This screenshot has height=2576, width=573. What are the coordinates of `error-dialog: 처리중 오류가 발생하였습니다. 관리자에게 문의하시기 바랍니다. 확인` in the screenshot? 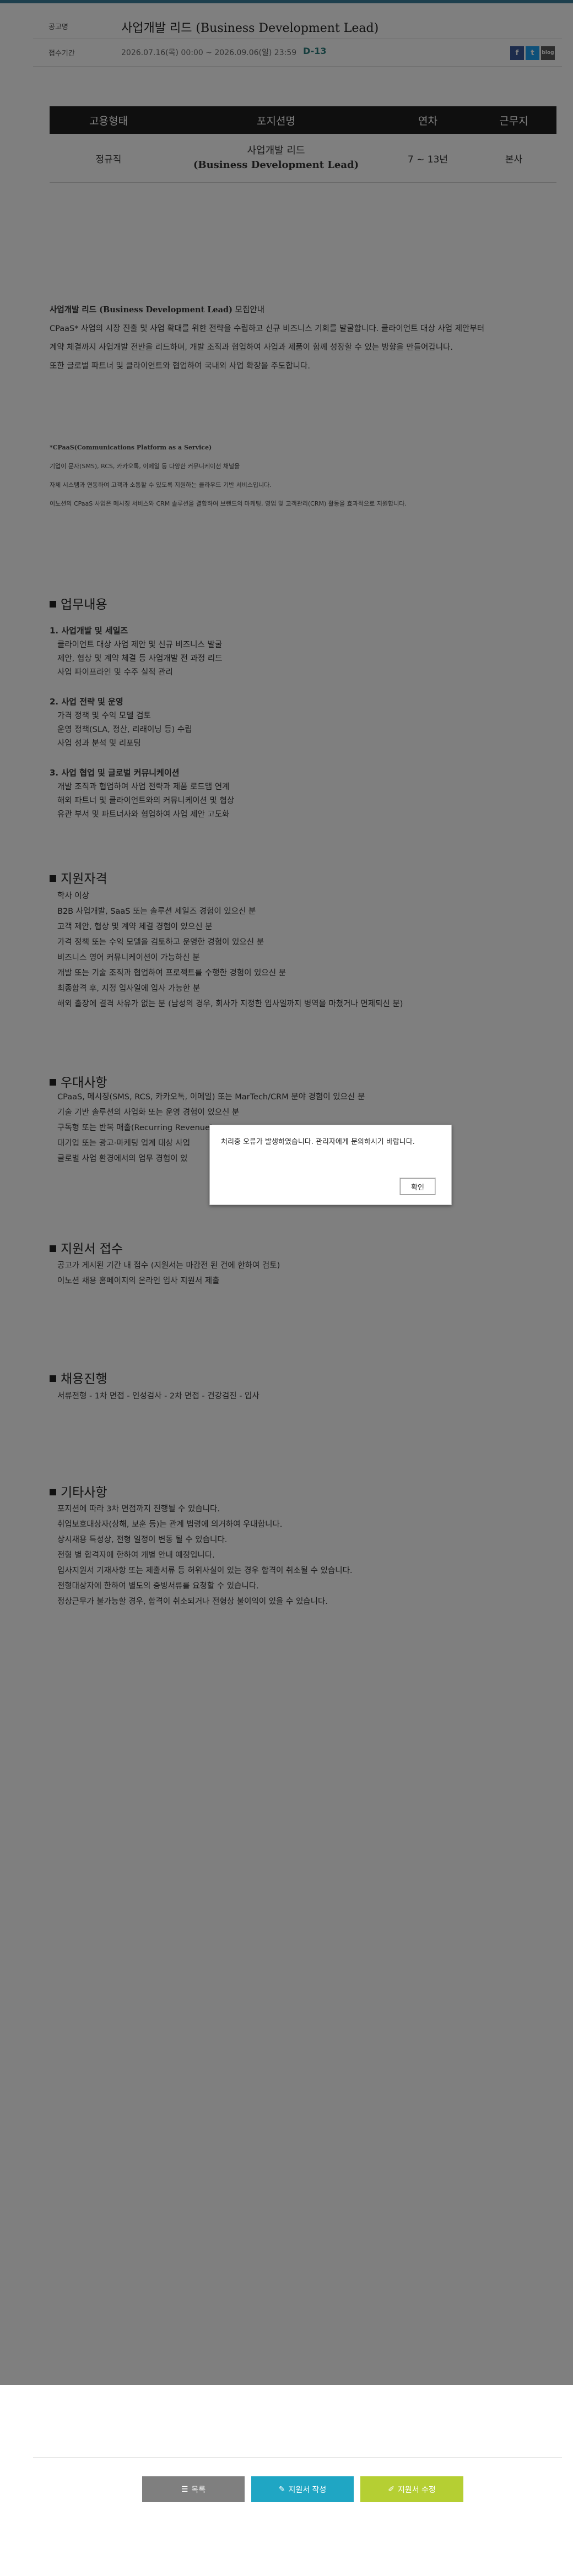 It's located at (330, 1165).